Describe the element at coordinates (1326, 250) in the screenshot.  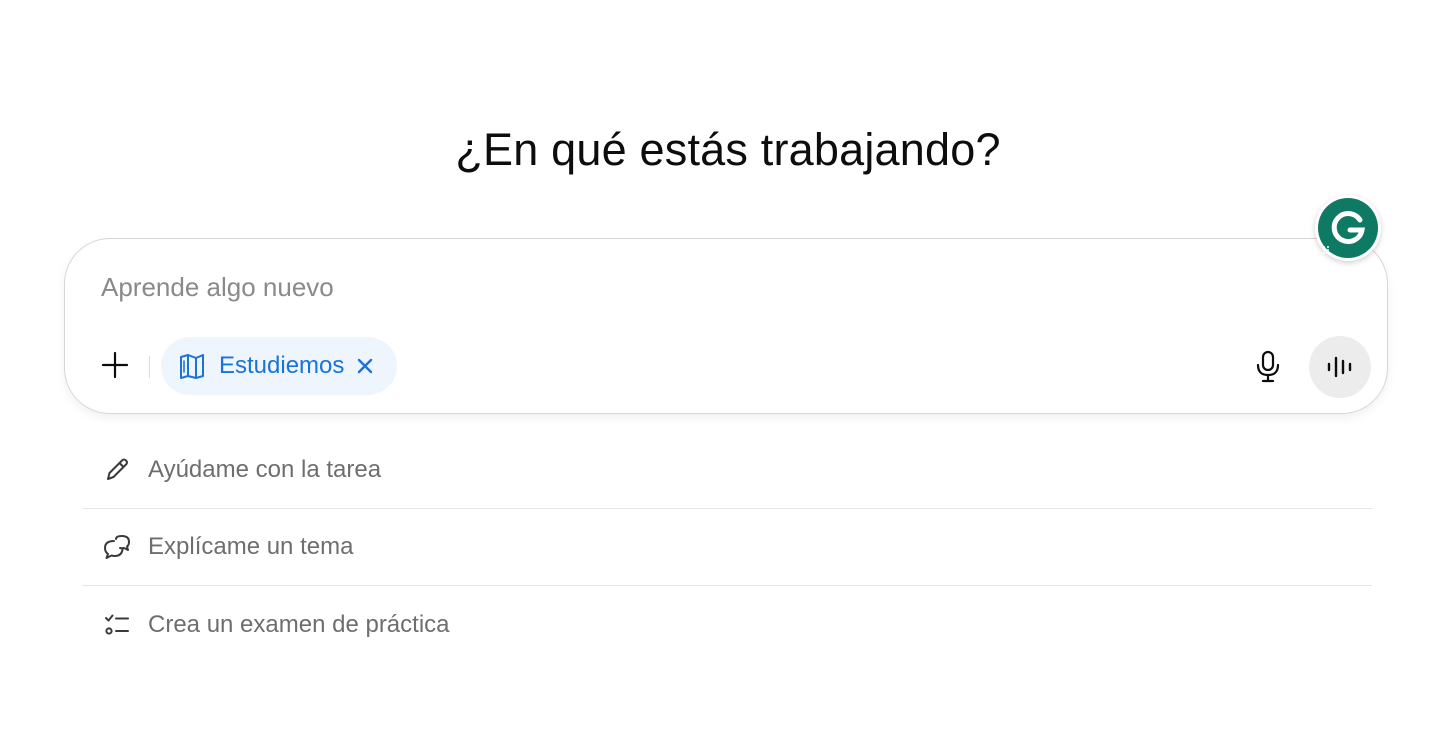
I see `drag-dots-icon` at that location.